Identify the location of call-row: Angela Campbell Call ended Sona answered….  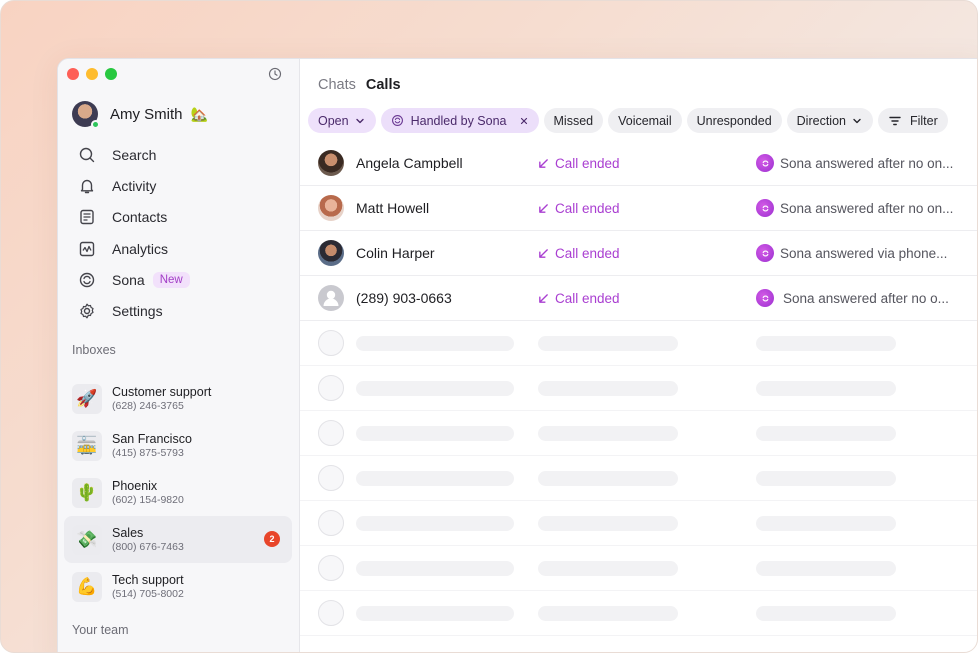
(638, 163).